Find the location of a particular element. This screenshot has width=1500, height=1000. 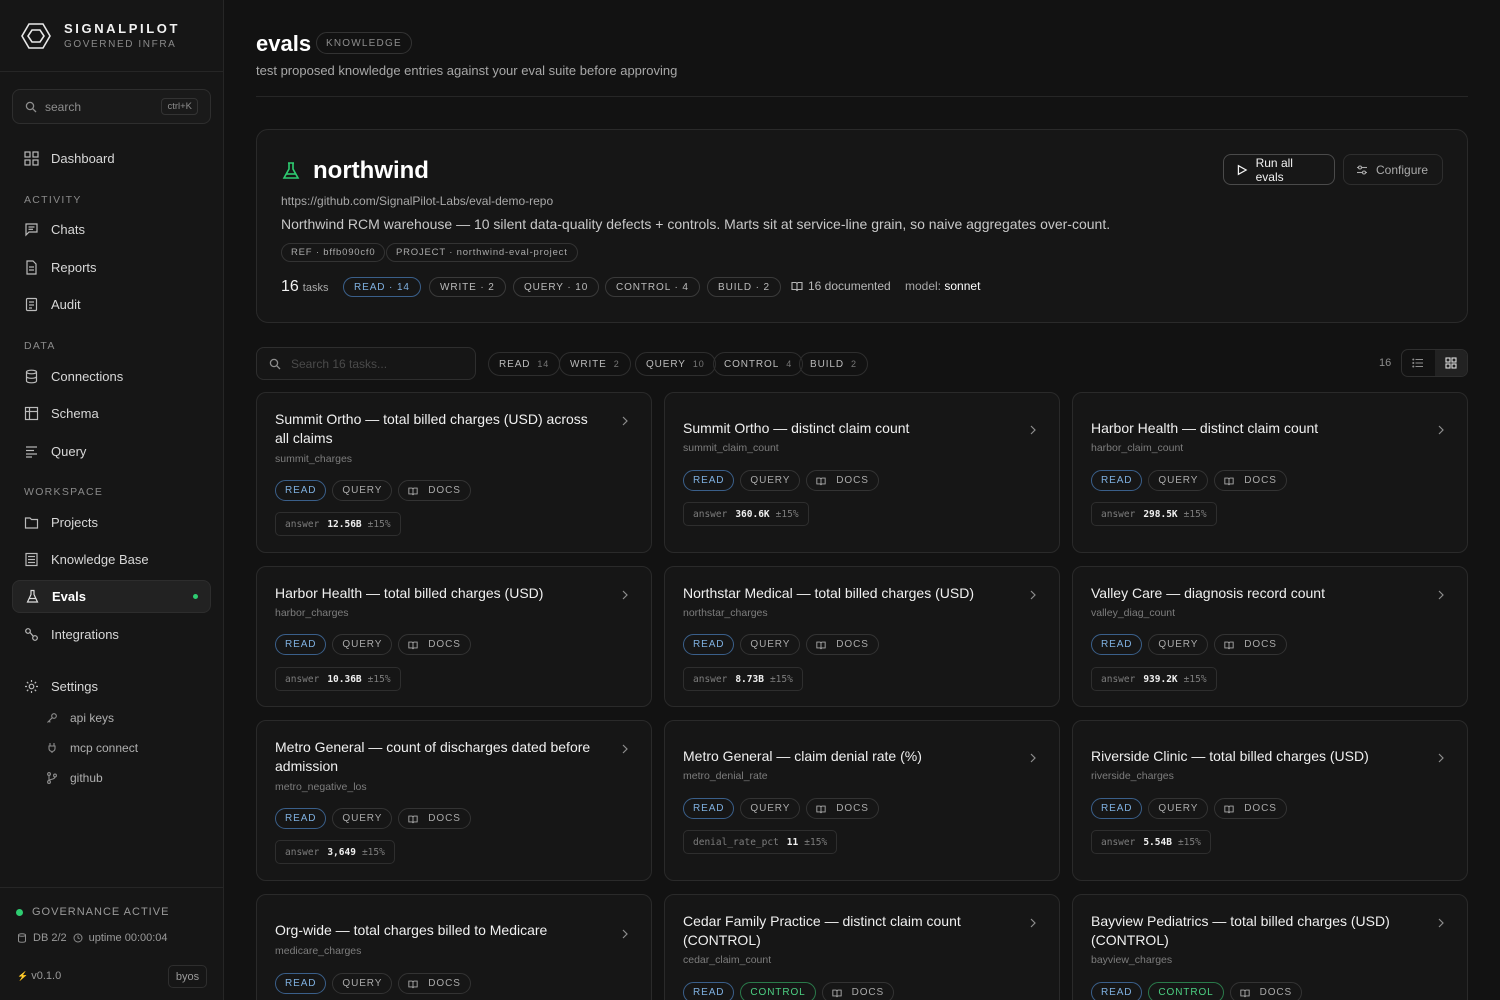

play-icon is located at coordinates (1242, 169).